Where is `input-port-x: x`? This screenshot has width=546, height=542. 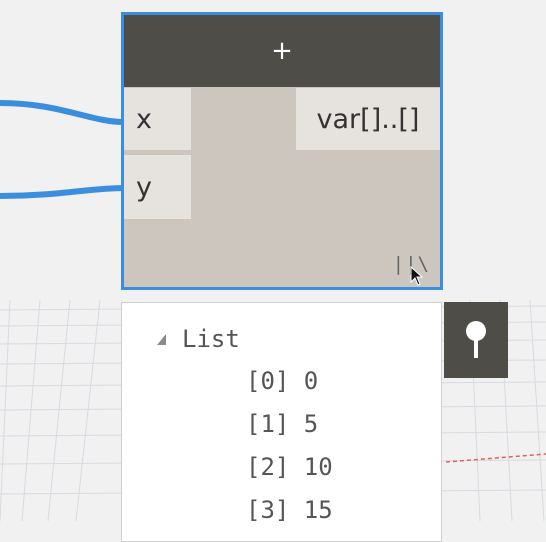 input-port-x: x is located at coordinates (157, 119).